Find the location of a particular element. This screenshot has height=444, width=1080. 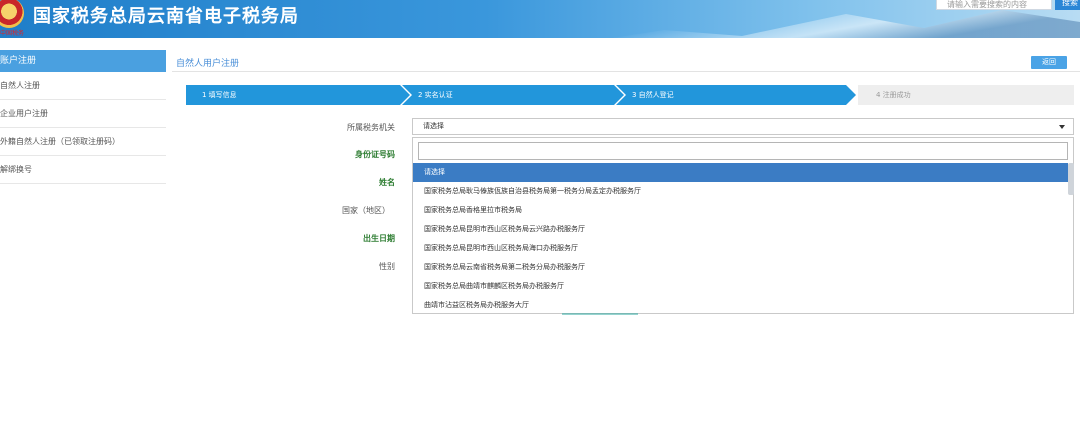

chevron-down-icon is located at coordinates (1062, 127).